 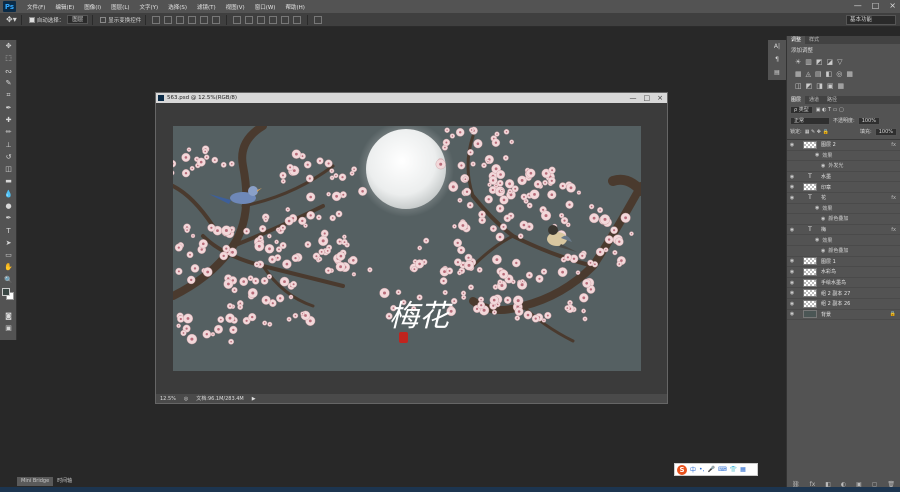 I want to click on distribute-top-icon, so click(x=237, y=19).